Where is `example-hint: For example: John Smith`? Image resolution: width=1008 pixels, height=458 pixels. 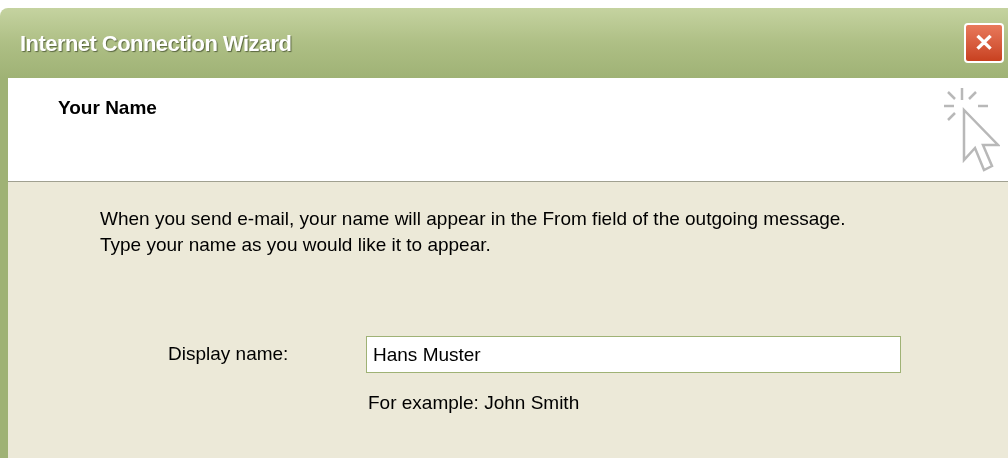 example-hint: For example: John Smith is located at coordinates (474, 403).